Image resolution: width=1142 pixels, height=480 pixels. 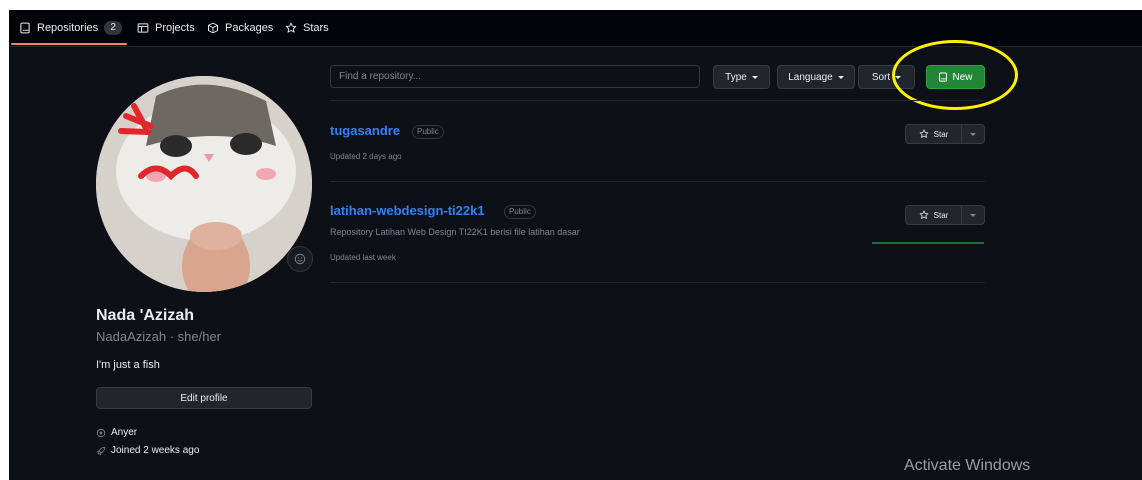 I want to click on type-filter-button: Type, so click(x=741, y=77).